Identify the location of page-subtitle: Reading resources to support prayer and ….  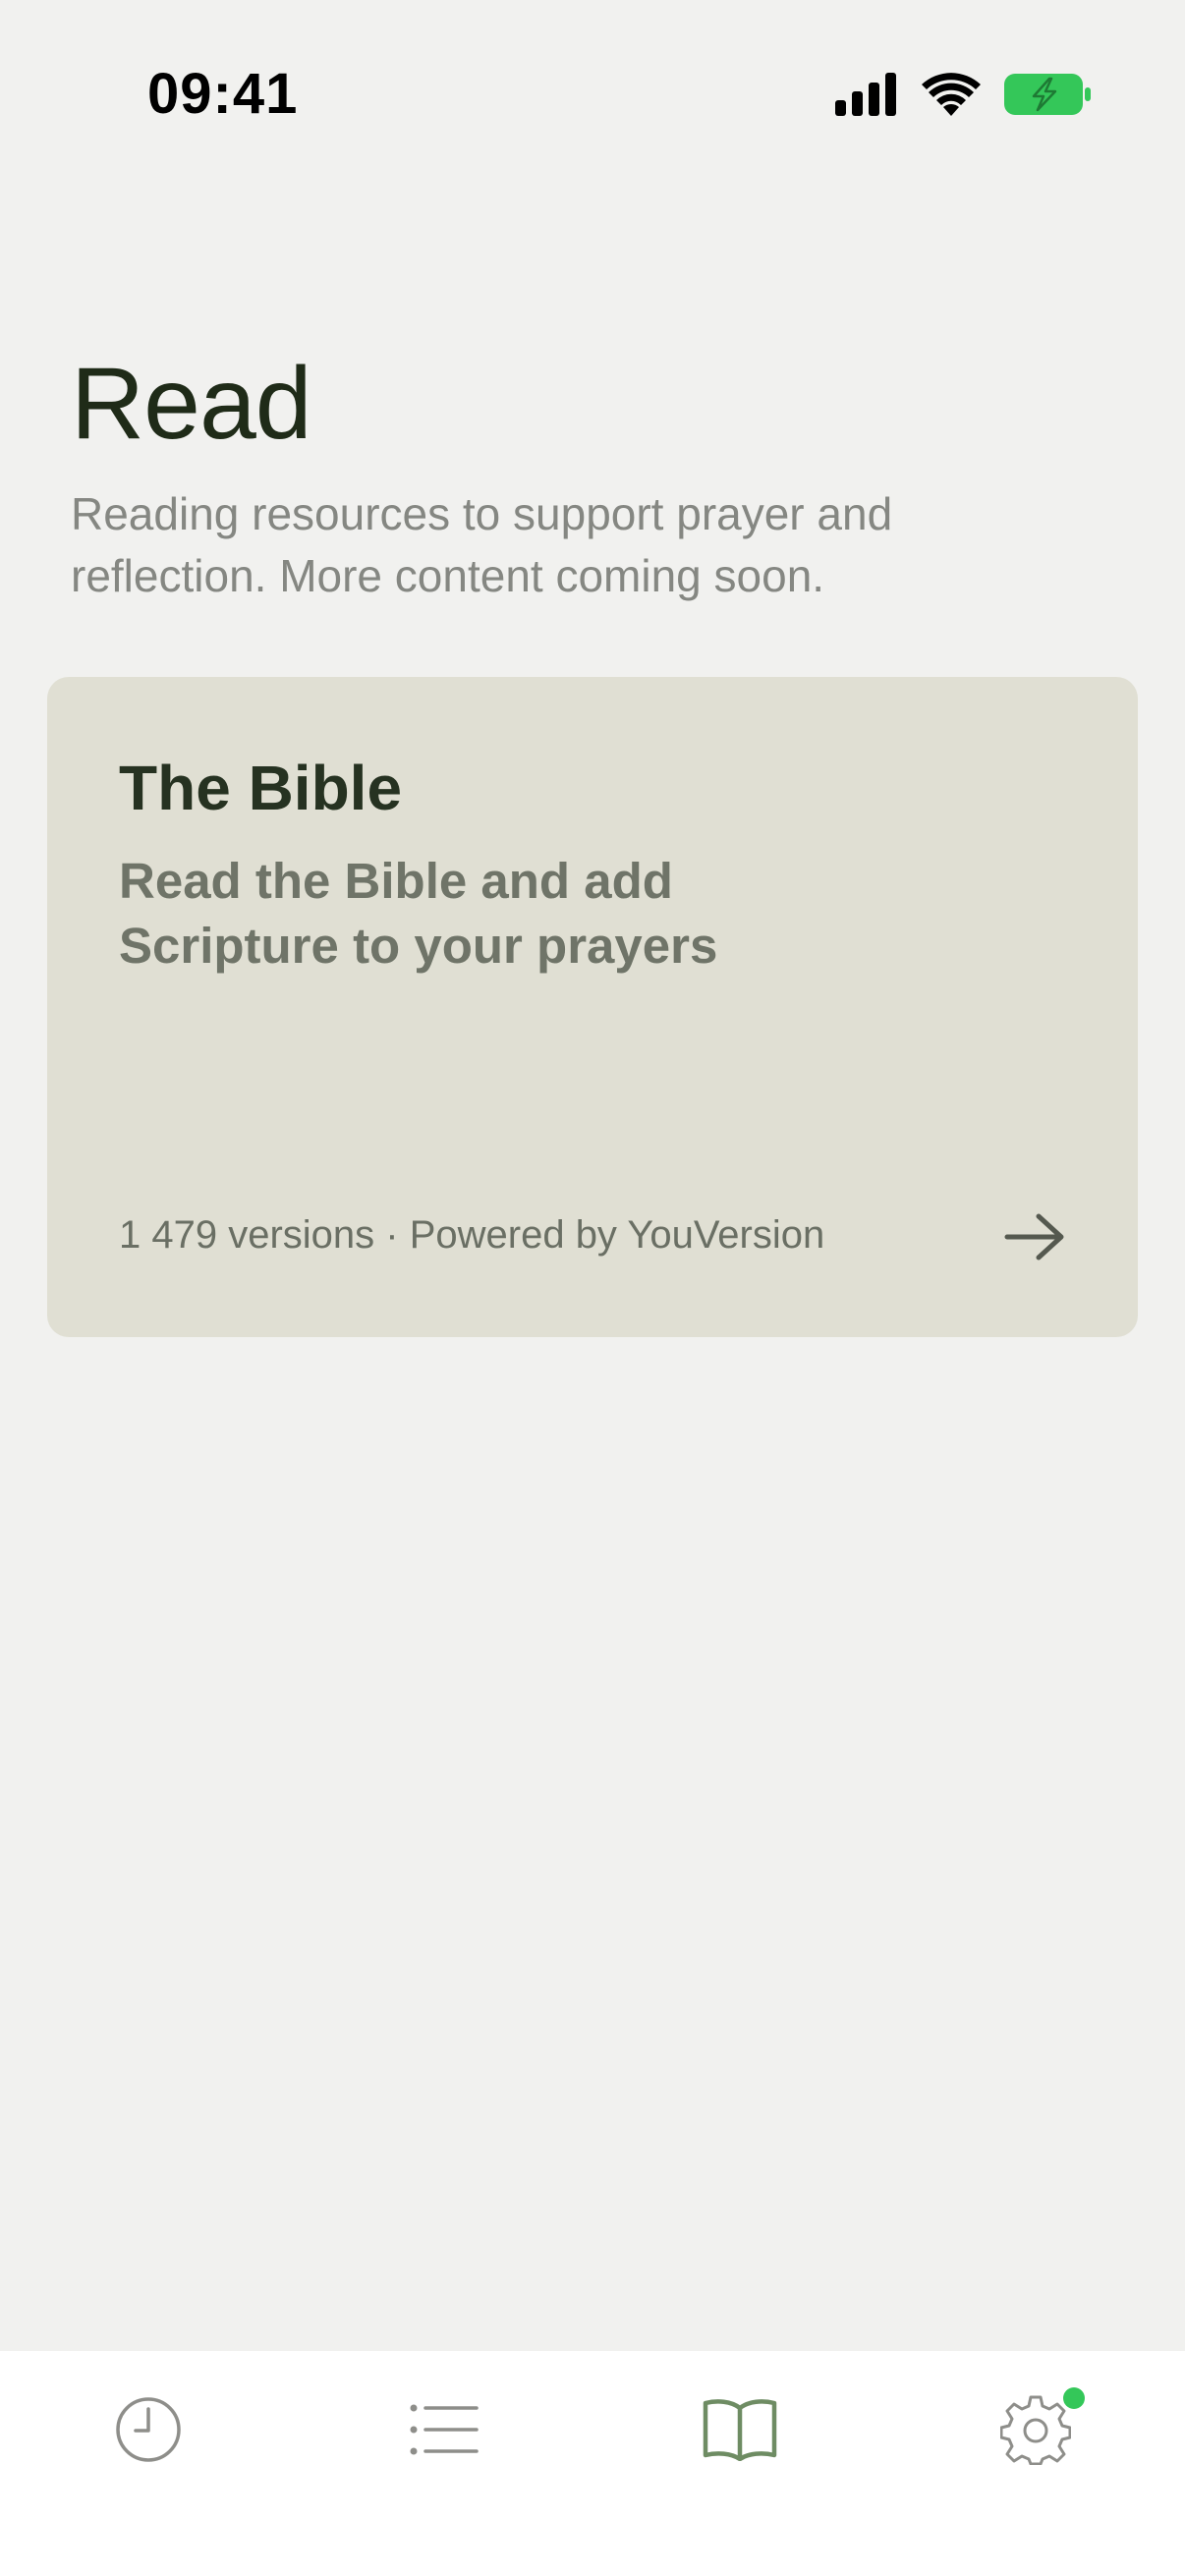
(482, 544).